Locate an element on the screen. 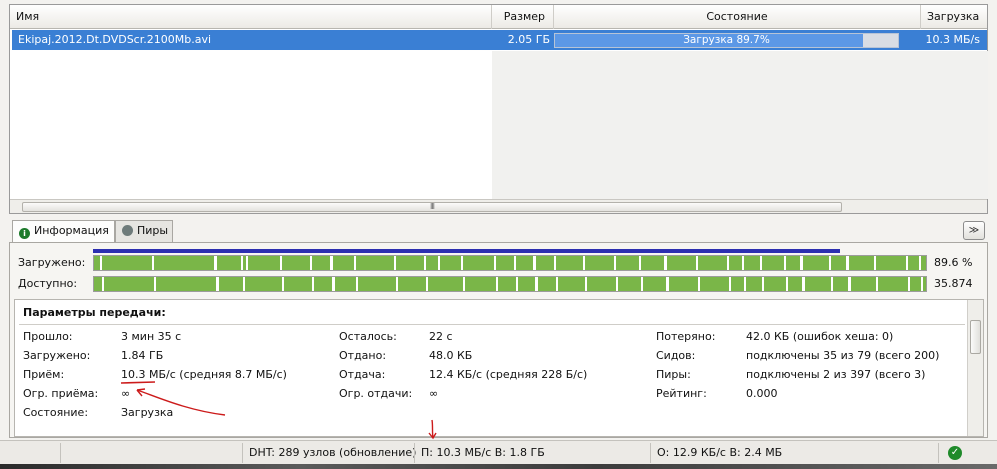 This screenshot has width=997, height=469. upload-limit-value: ∞ is located at coordinates (434, 393).